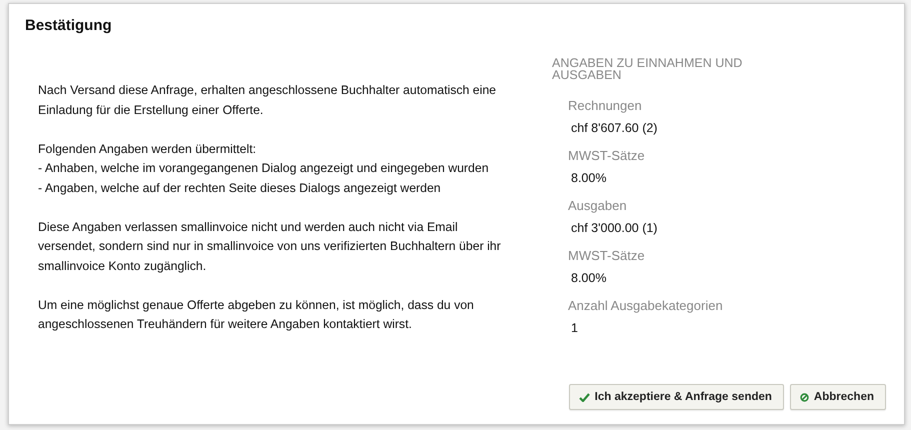  What do you see at coordinates (264, 168) in the screenshot?
I see `list-item: - Anhaben, welche im vorangegangenen Dialog angezeigt und eingegeben wurden` at bounding box center [264, 168].